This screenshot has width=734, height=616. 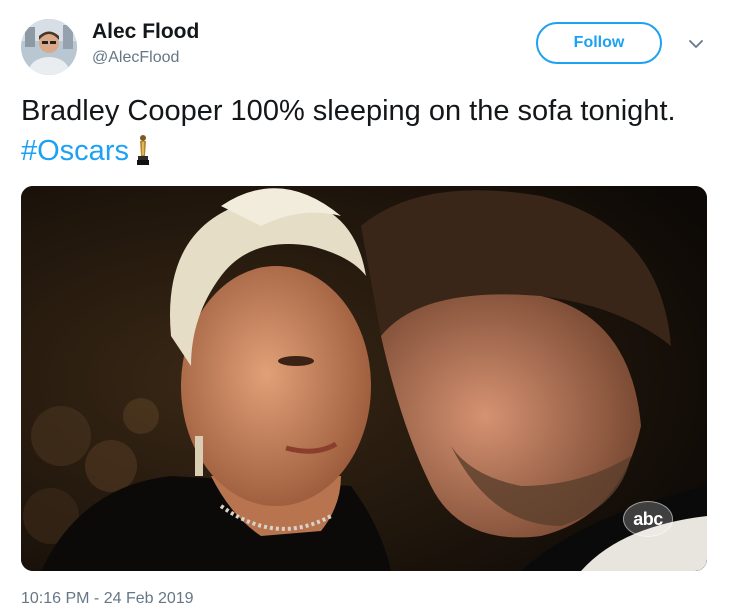 I want to click on timestamp: 10:16 PM - 24 Feb 2019, so click(x=107, y=599).